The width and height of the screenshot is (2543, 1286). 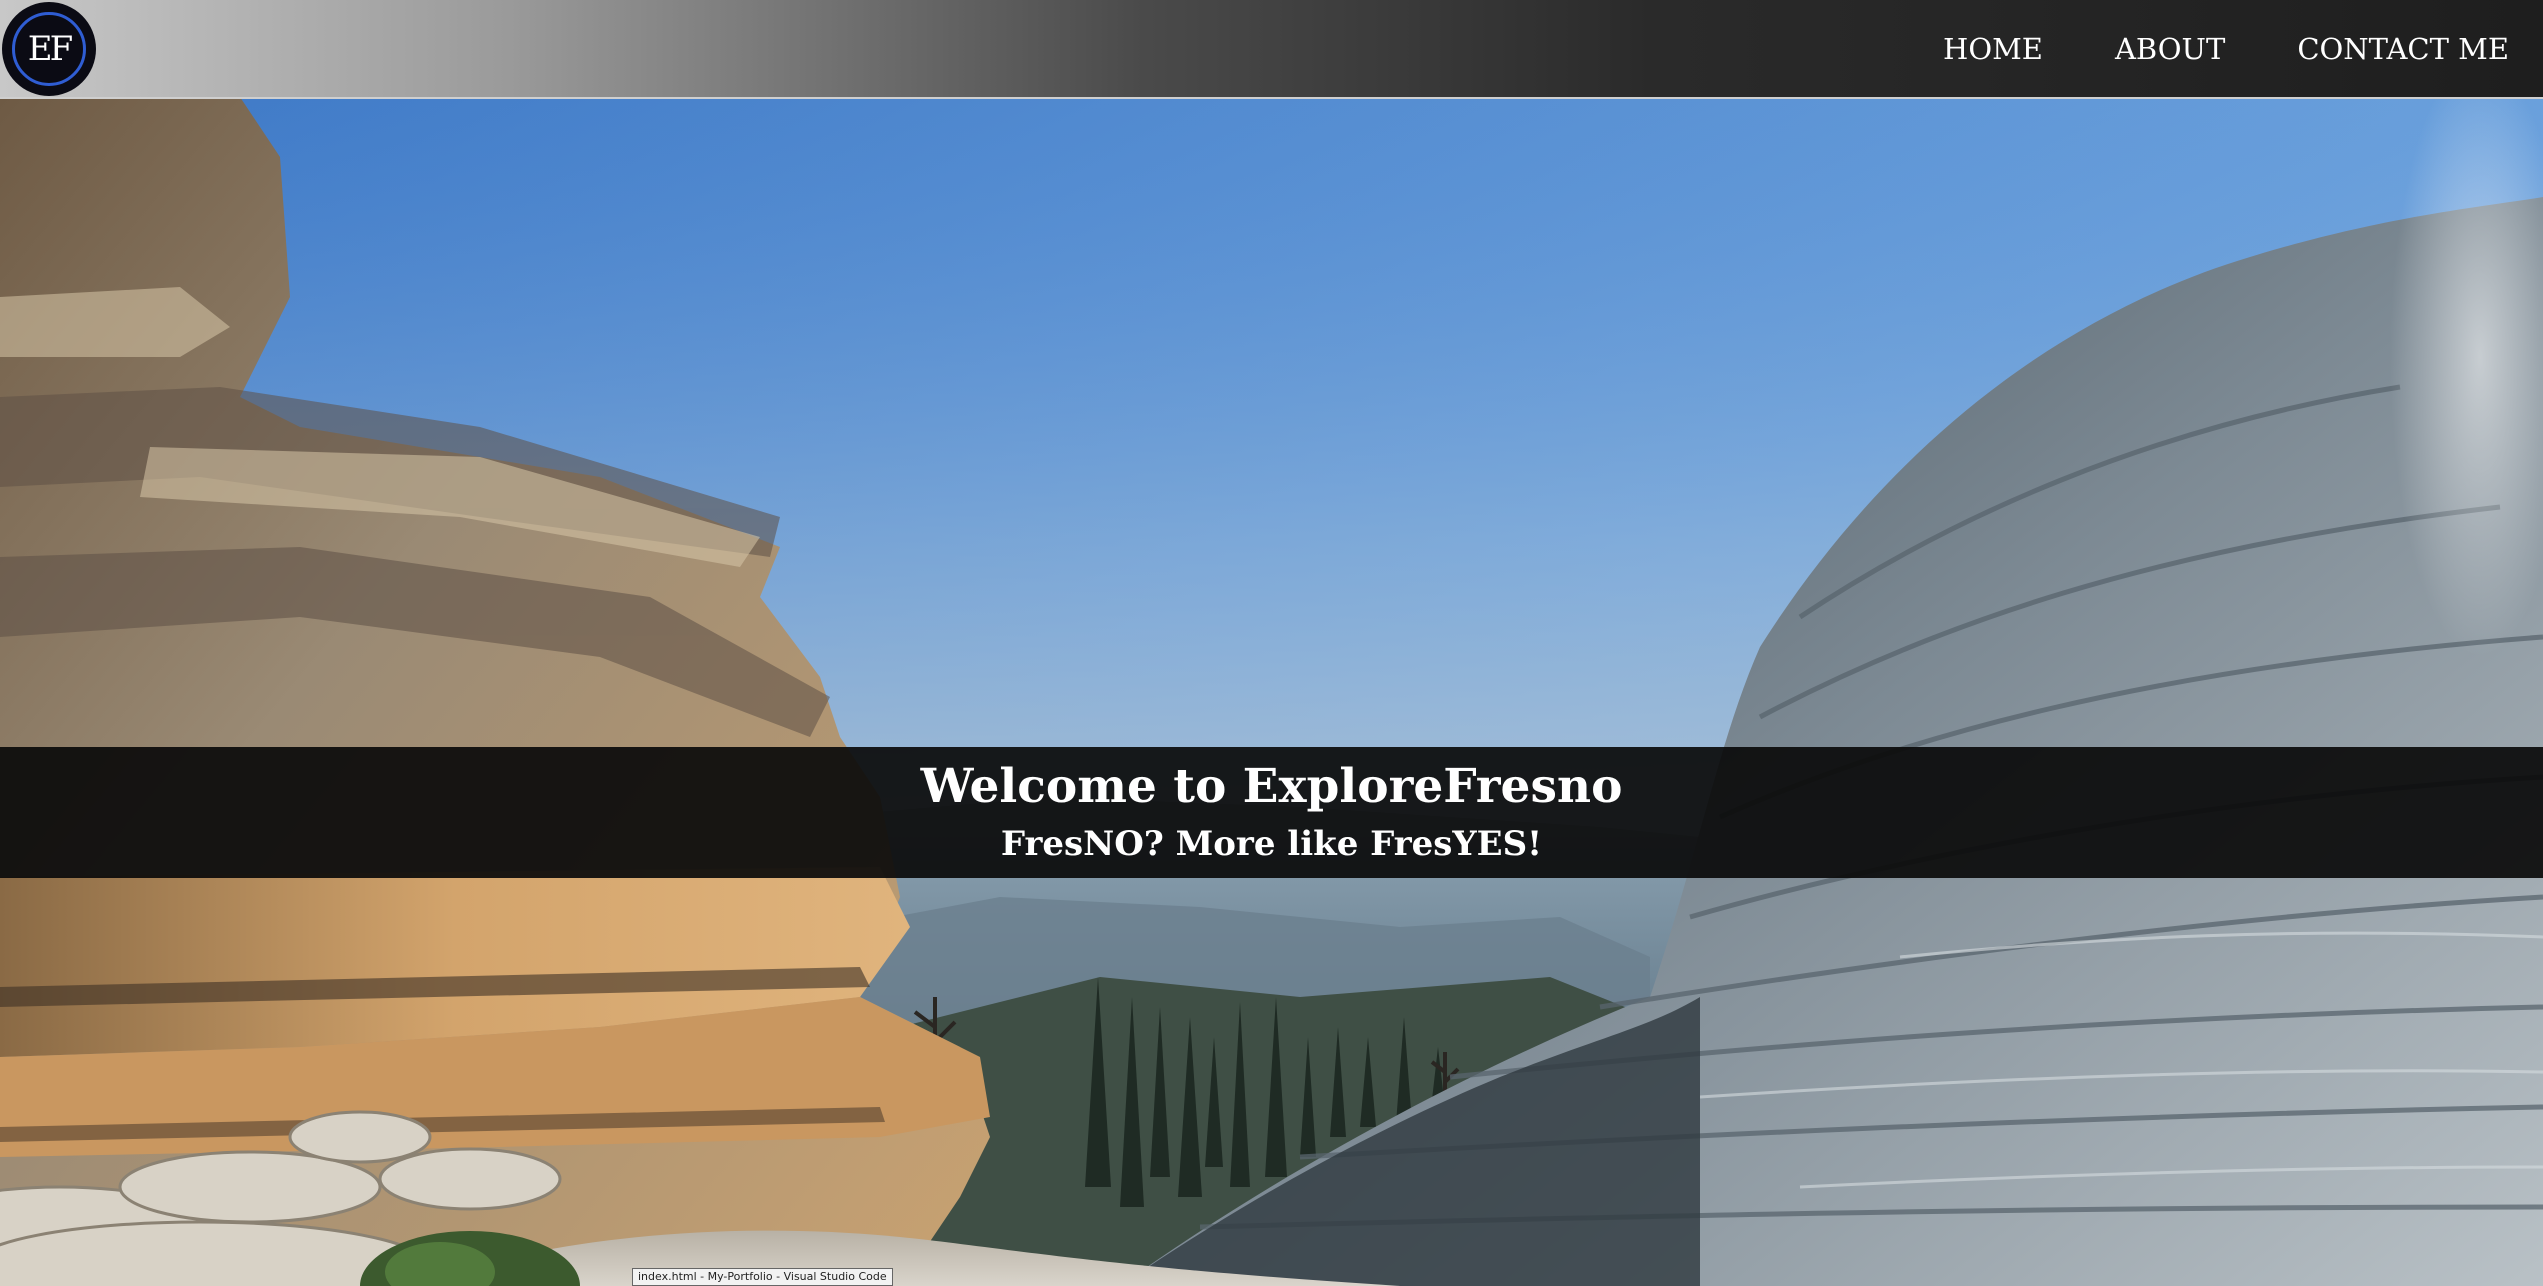 I want to click on site-logo: EF, so click(x=49, y=49).